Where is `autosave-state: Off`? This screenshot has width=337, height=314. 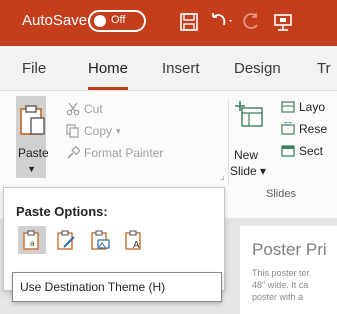
autosave-state: Off is located at coordinates (118, 20).